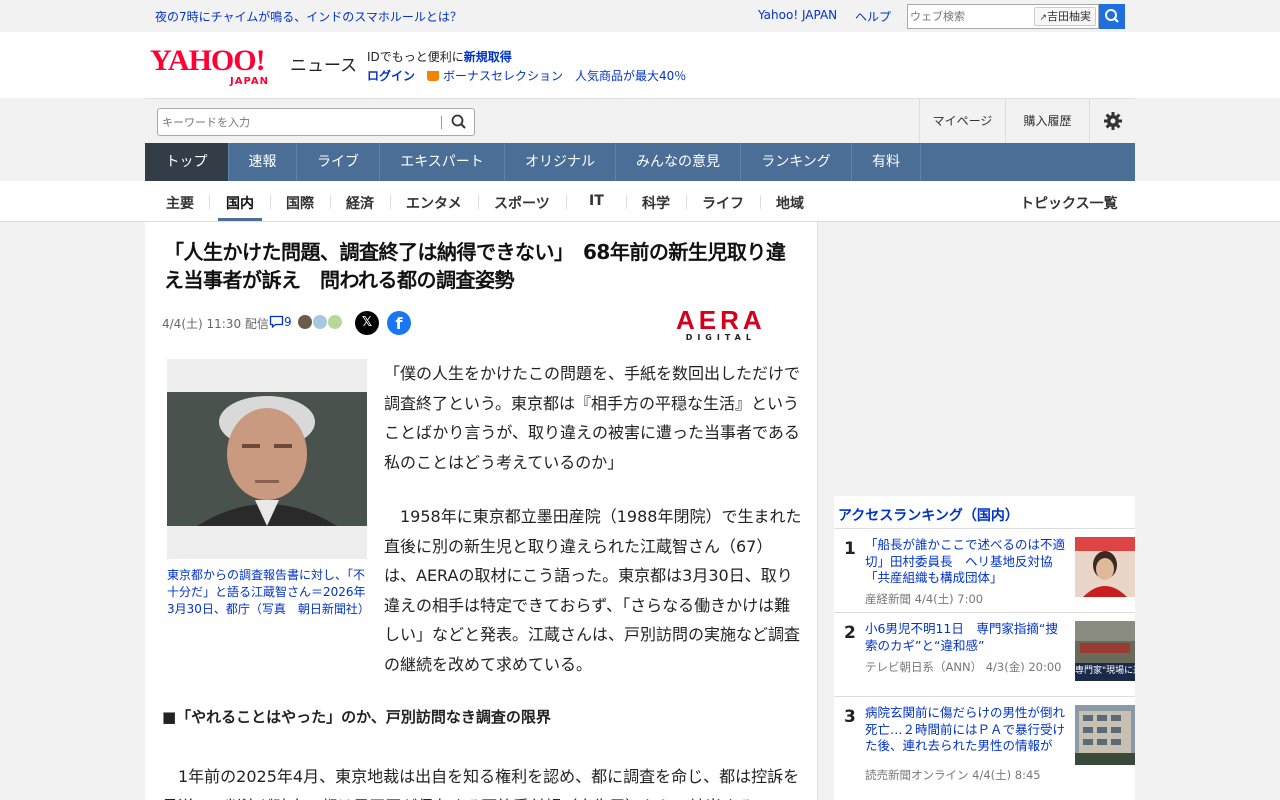  What do you see at coordinates (850, 549) in the screenshot?
I see `rank-number: 1` at bounding box center [850, 549].